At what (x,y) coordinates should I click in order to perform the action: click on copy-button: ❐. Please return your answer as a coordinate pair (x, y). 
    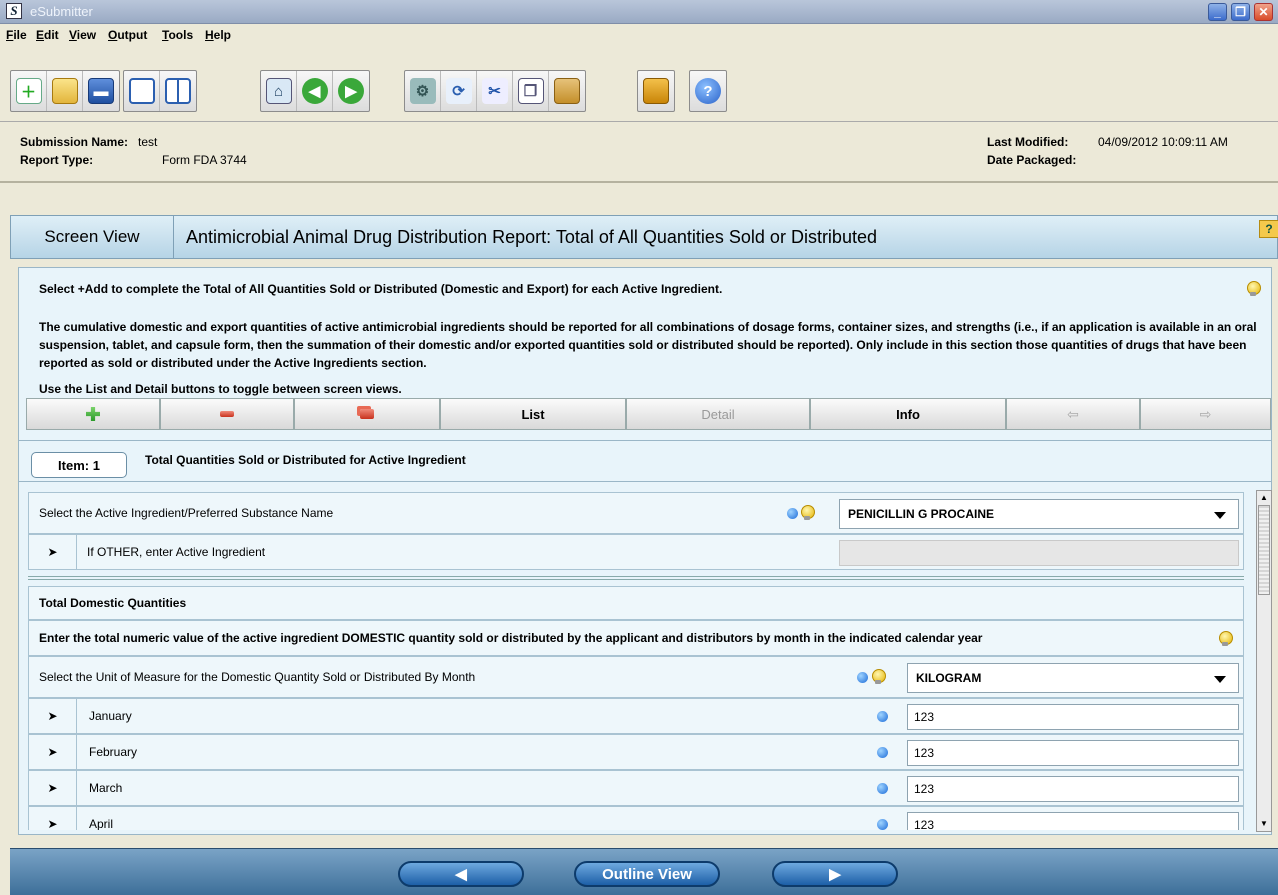
    Looking at the image, I should click on (531, 91).